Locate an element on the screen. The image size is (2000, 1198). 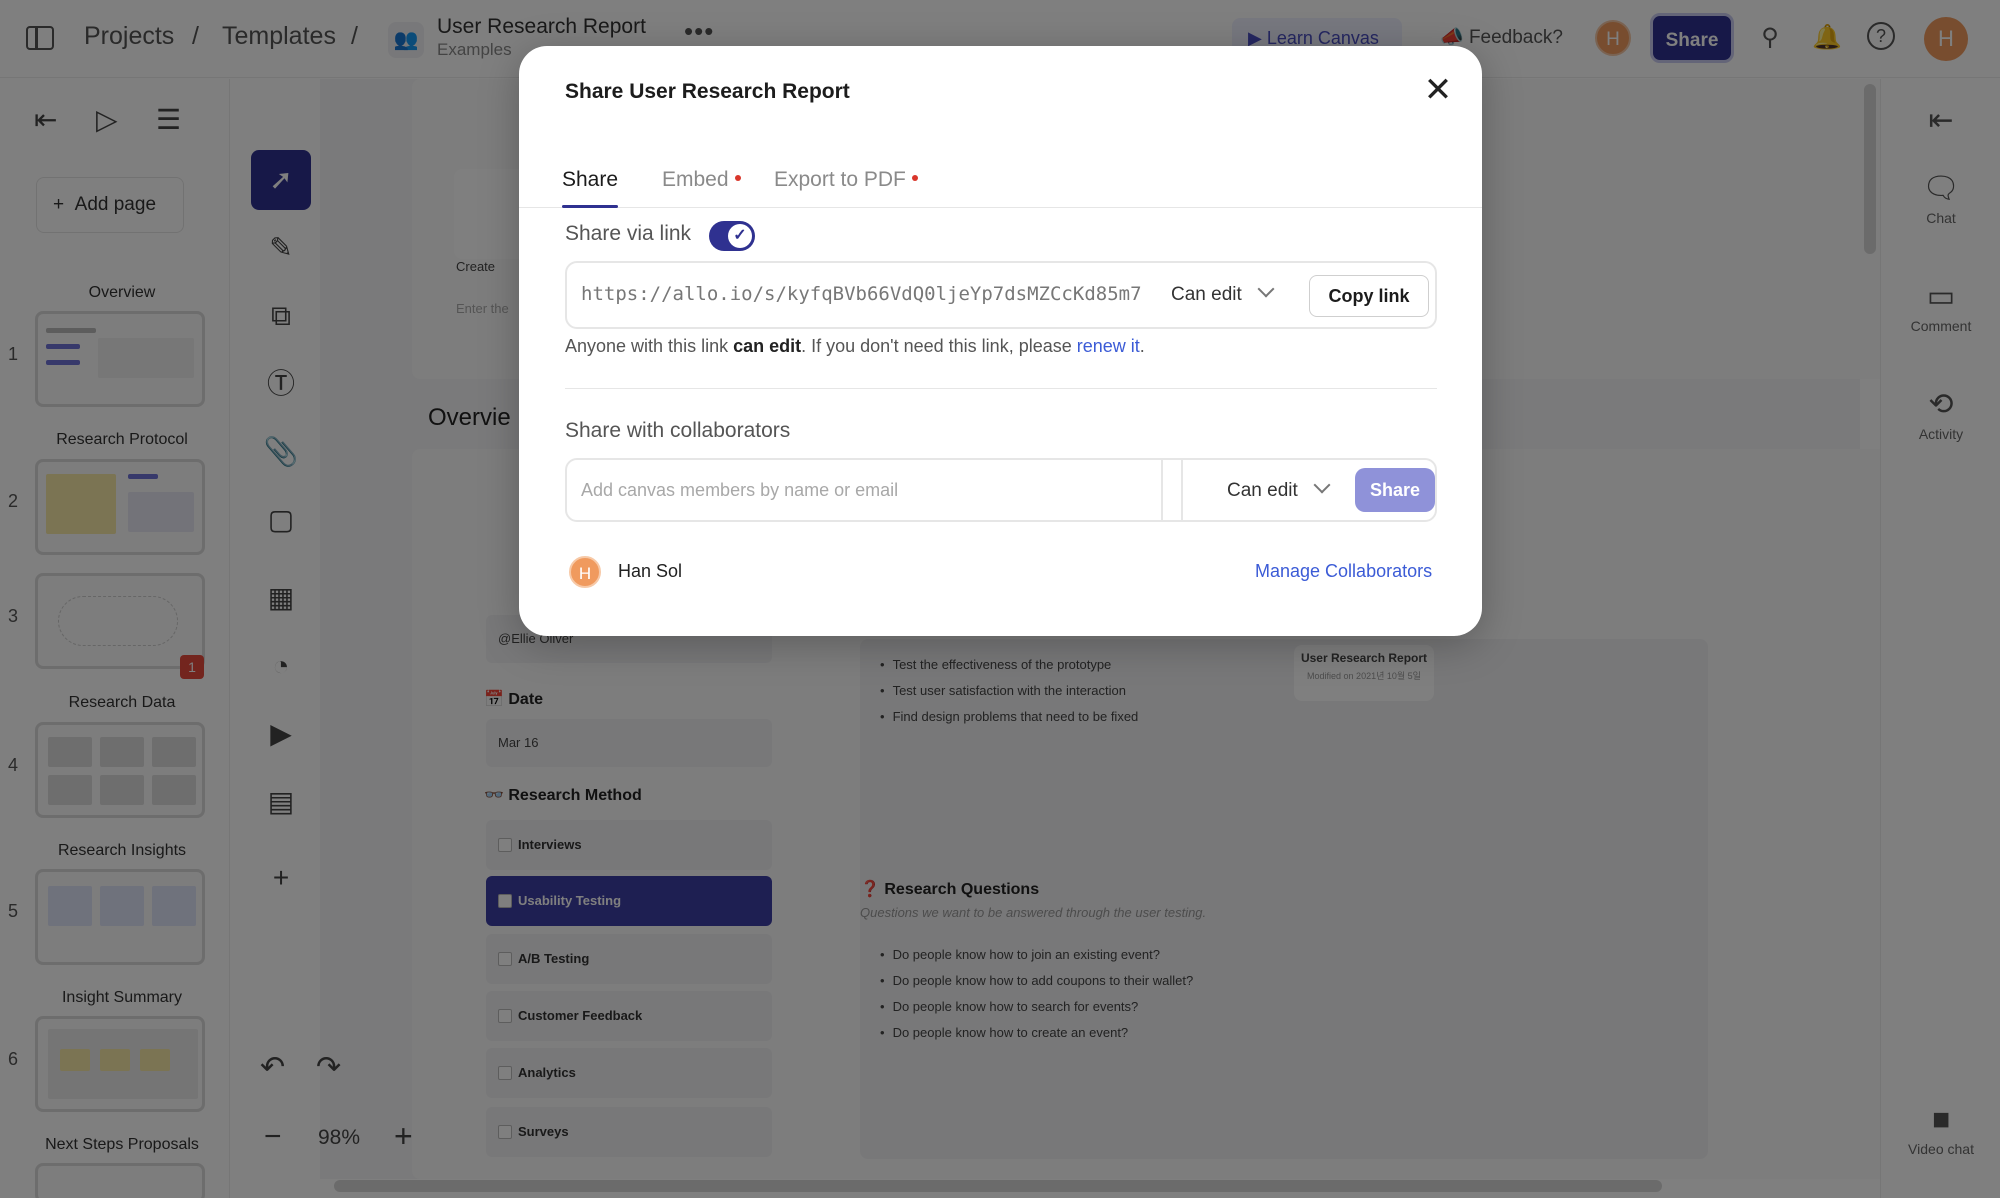
avatar: H is located at coordinates (585, 572).